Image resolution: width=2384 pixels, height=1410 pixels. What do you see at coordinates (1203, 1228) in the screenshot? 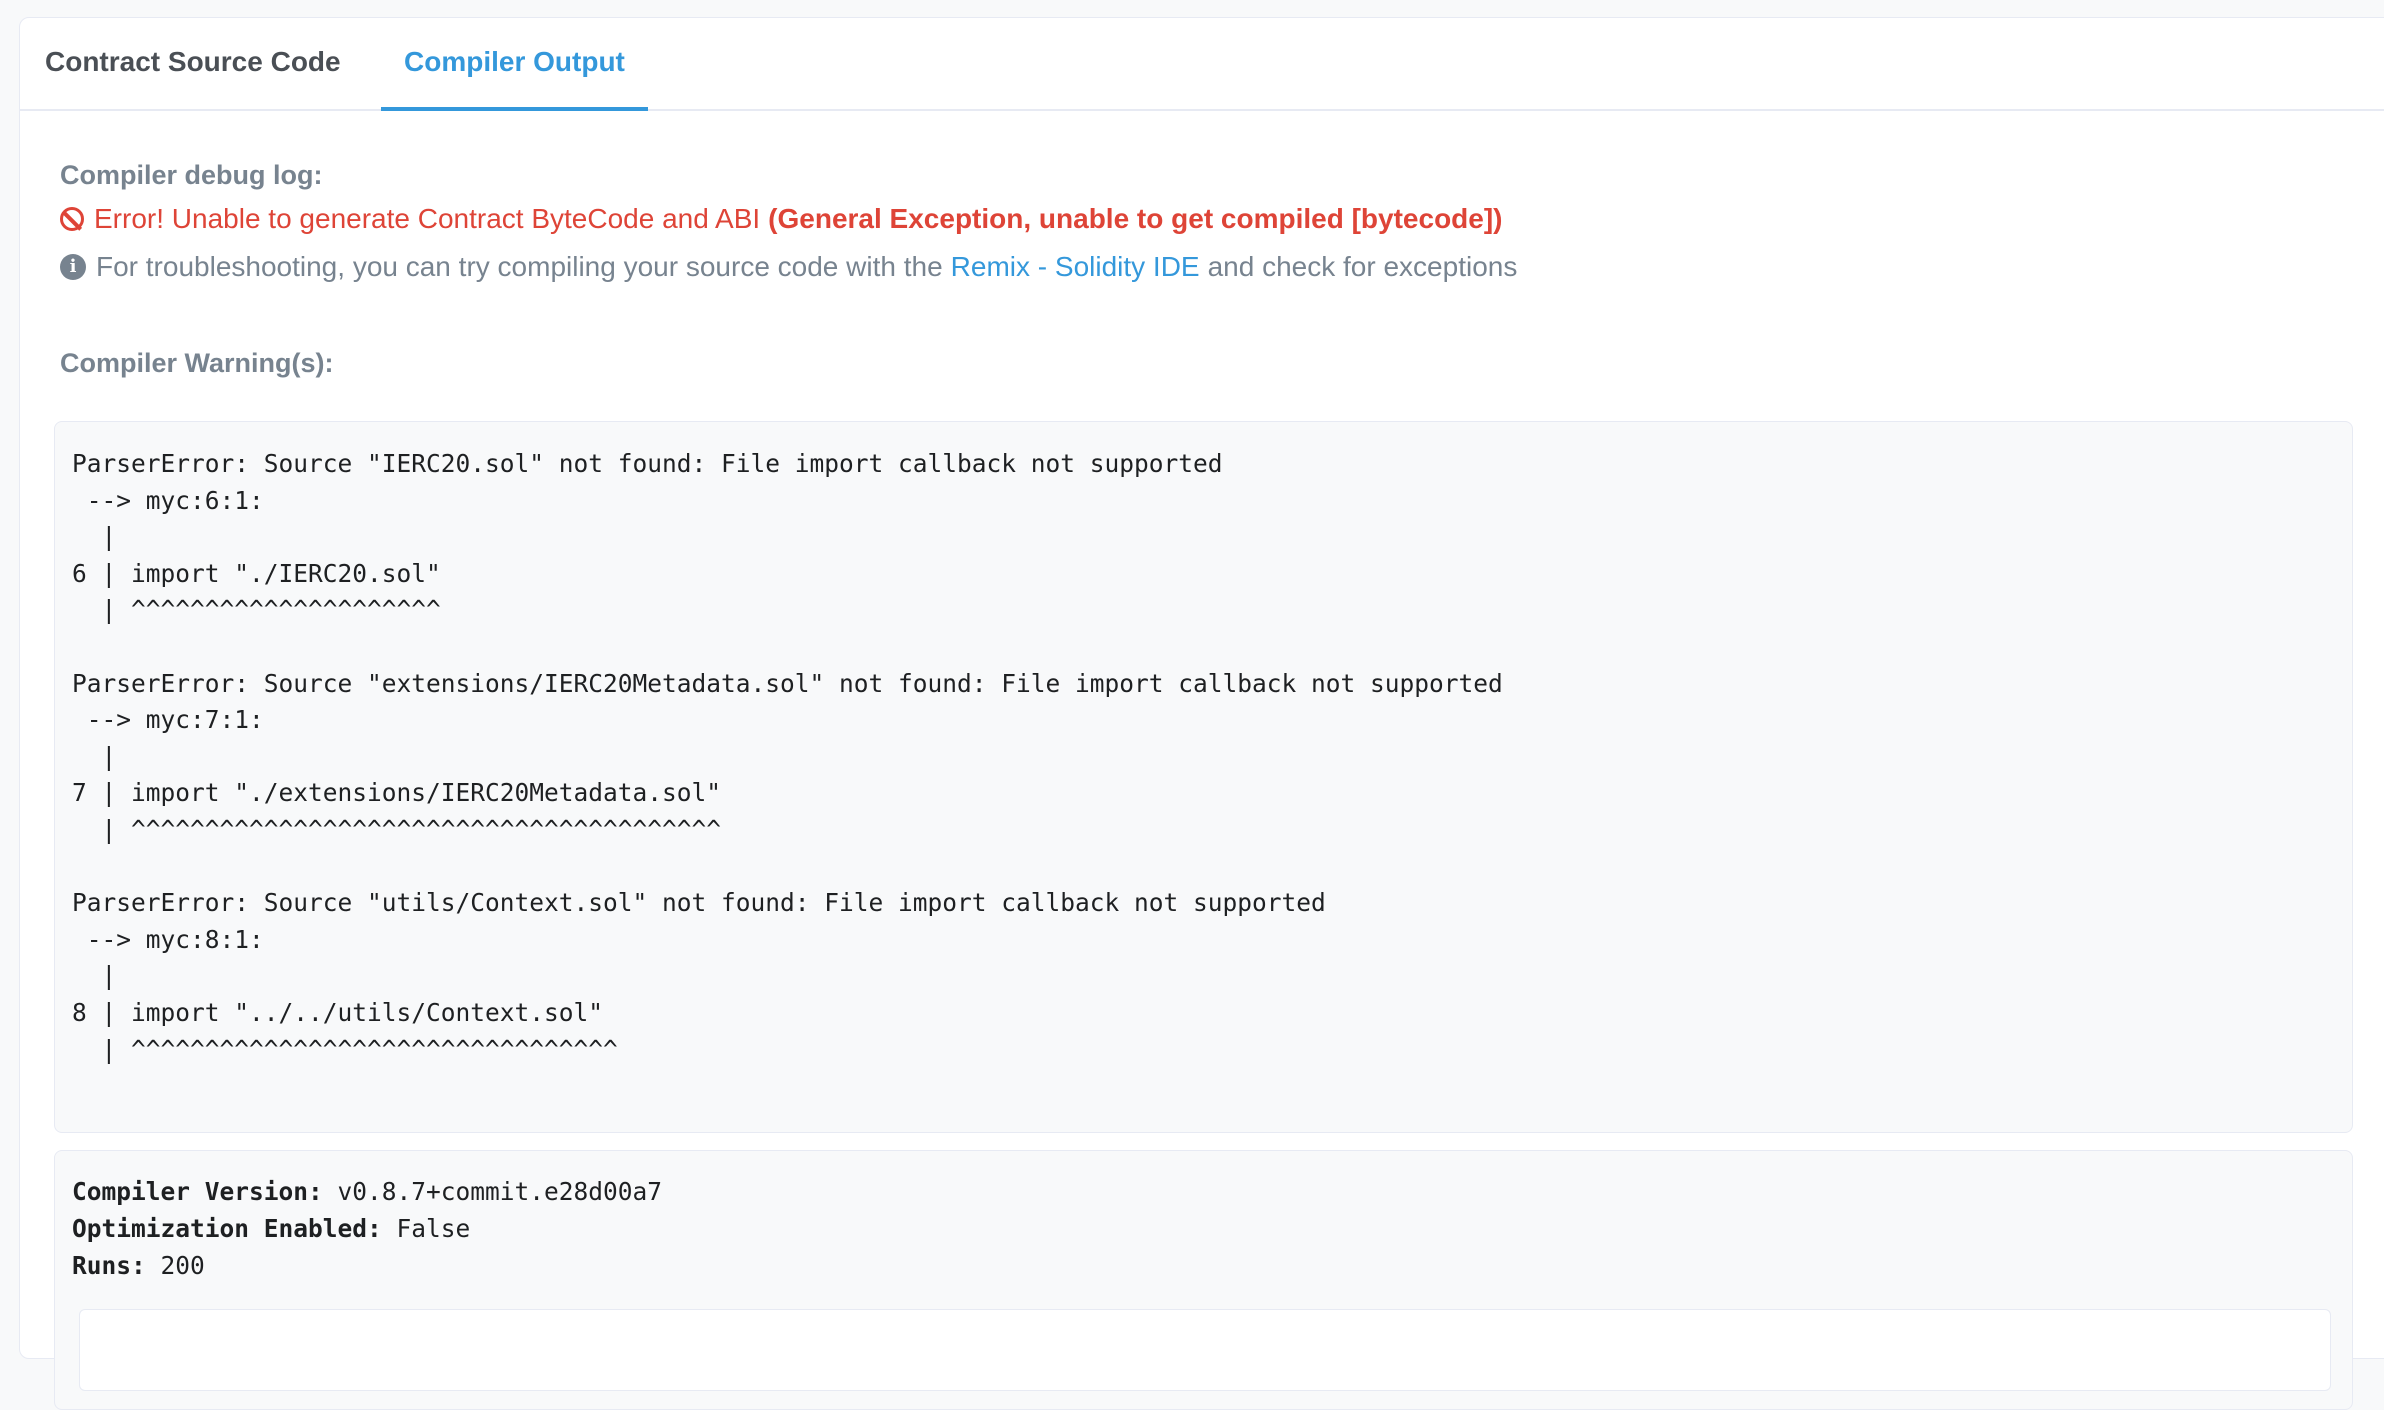
I see `optimization-row: Optimization Enabled: False` at bounding box center [1203, 1228].